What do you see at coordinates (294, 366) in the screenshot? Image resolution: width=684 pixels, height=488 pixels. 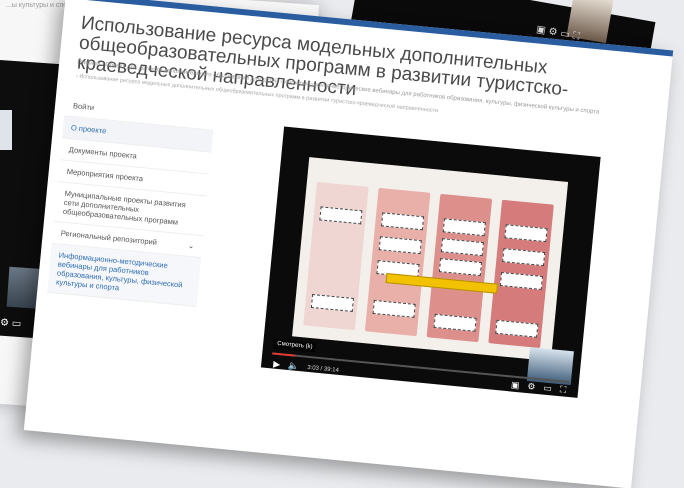 I see `volume-icon: 🔈` at bounding box center [294, 366].